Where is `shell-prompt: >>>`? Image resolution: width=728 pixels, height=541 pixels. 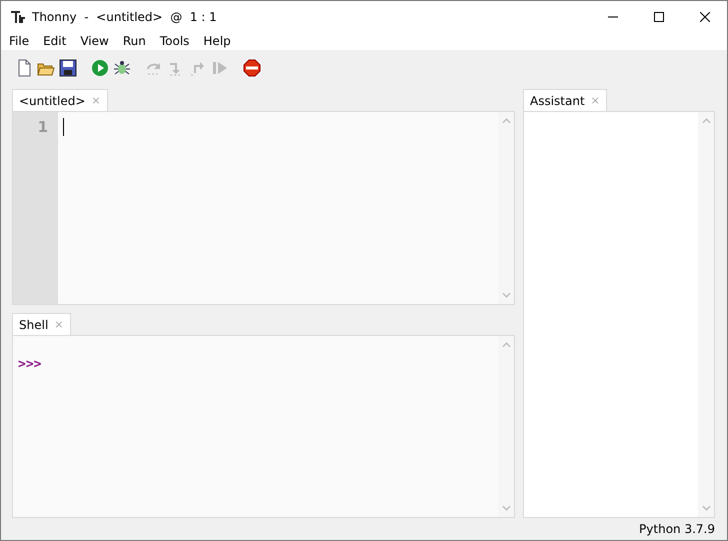 shell-prompt: >>> is located at coordinates (30, 364).